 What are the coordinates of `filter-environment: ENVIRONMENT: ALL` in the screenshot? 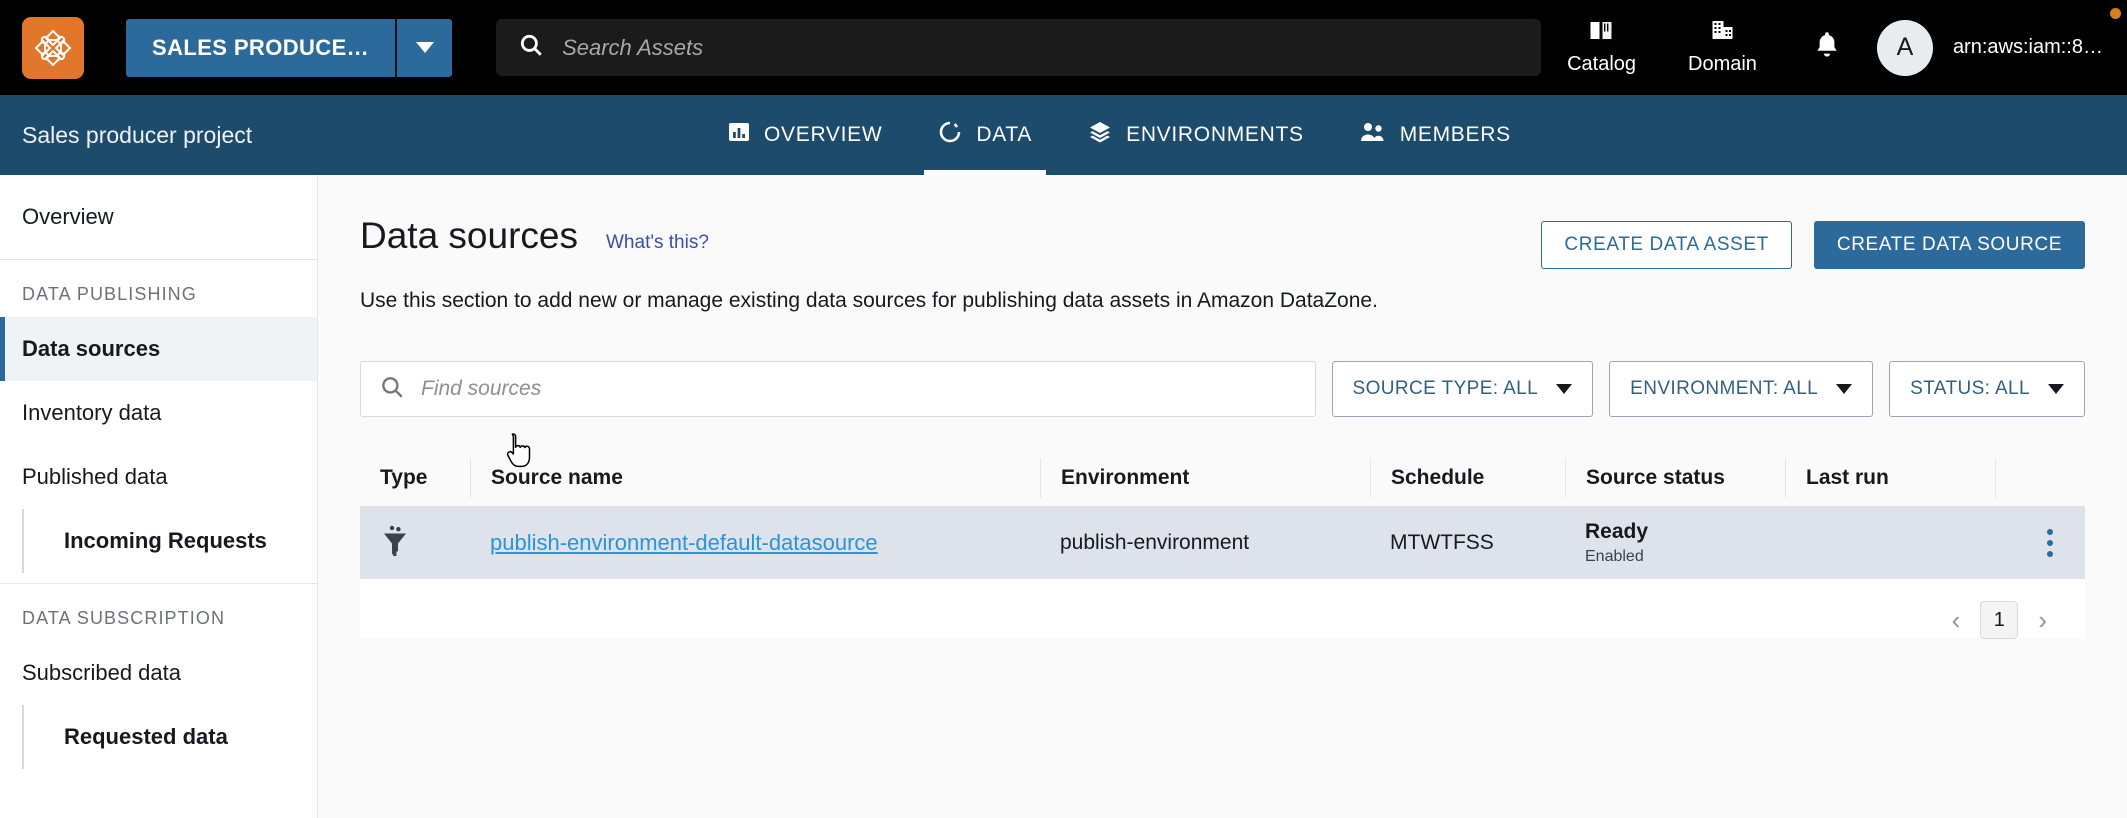 It's located at (1741, 389).